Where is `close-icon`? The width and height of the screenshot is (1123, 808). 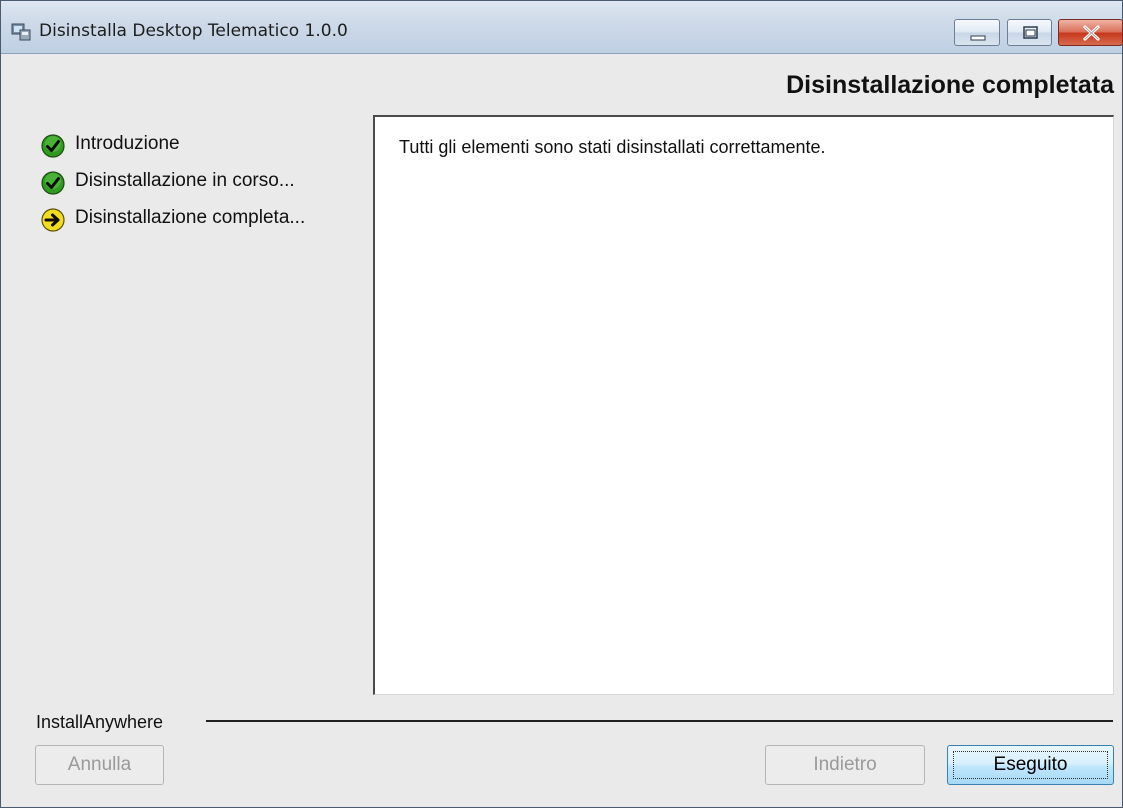
close-icon is located at coordinates (1091, 33).